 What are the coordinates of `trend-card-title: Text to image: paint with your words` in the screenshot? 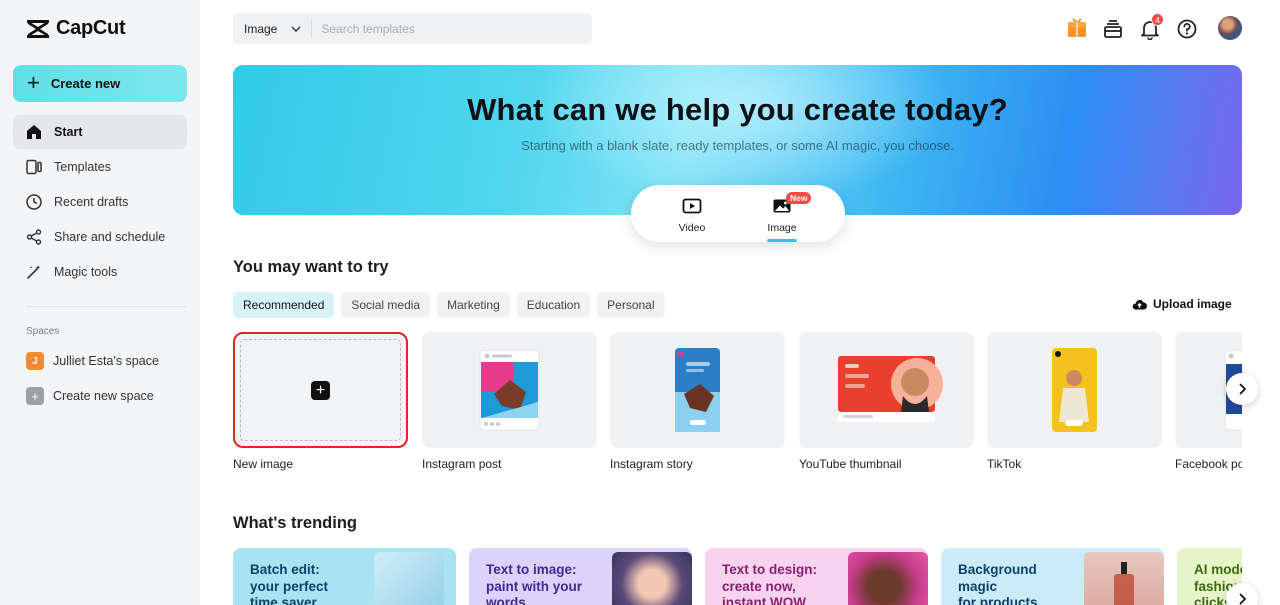 It's located at (534, 583).